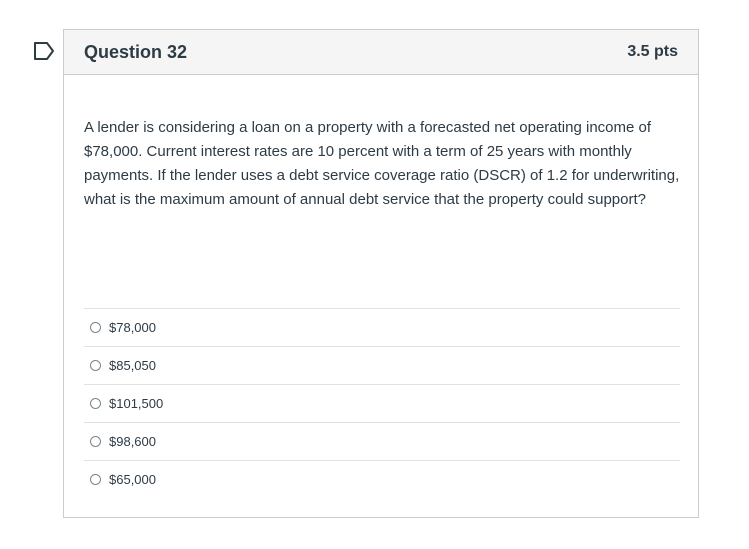  I want to click on answer-option: $85,050, so click(382, 365).